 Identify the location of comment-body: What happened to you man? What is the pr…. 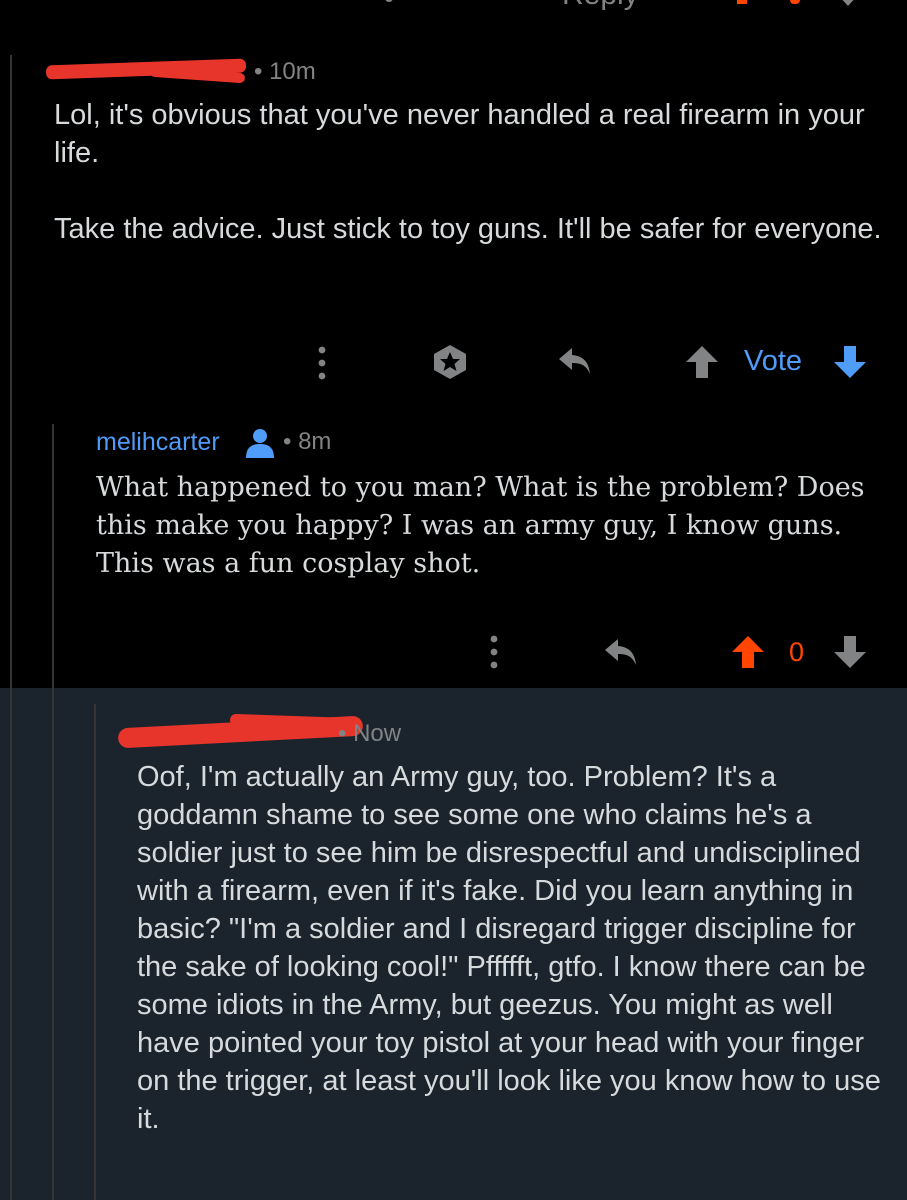
(496, 526).